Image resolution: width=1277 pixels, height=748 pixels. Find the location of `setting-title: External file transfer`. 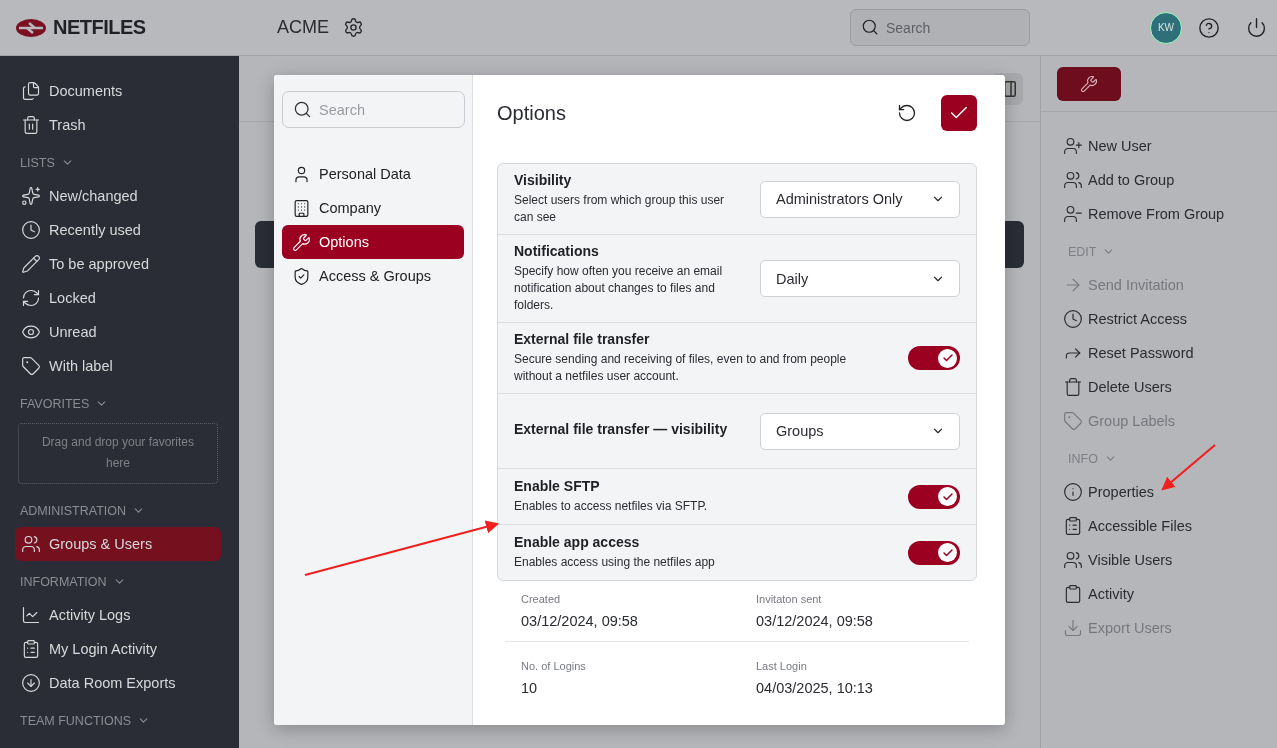

setting-title: External file transfer is located at coordinates (582, 339).